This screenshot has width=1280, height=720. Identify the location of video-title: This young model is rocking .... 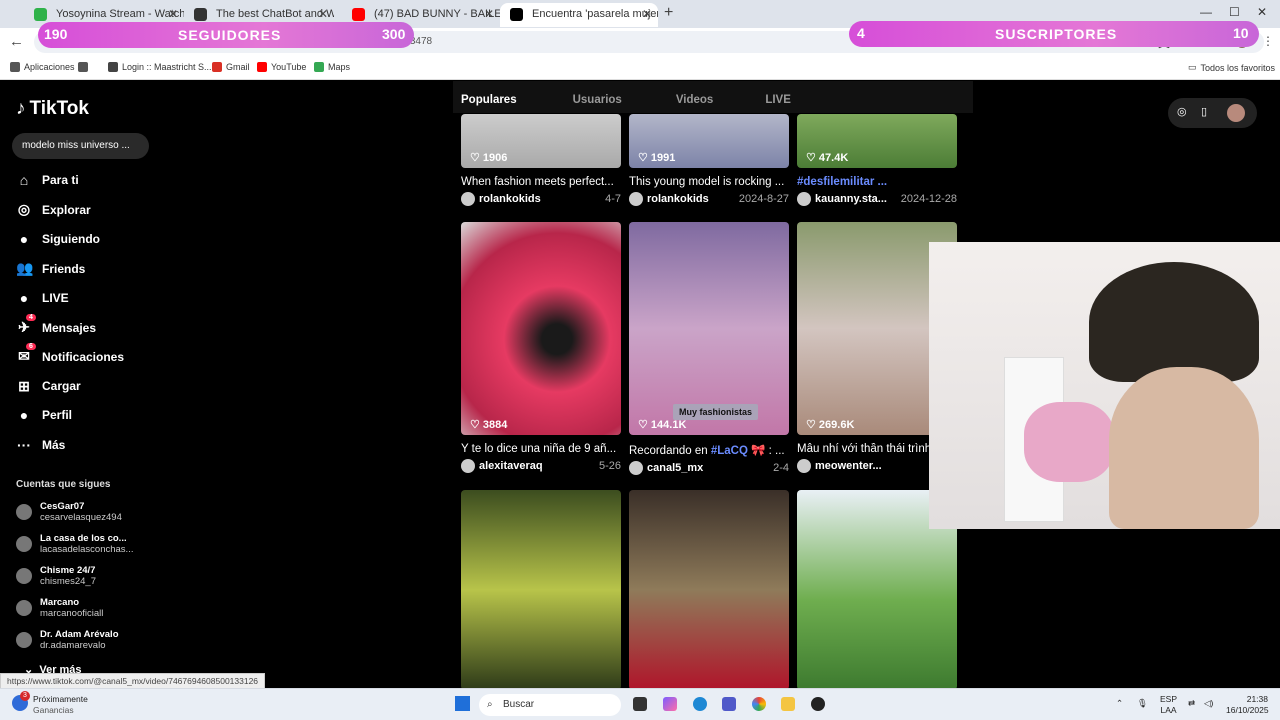
(709, 182).